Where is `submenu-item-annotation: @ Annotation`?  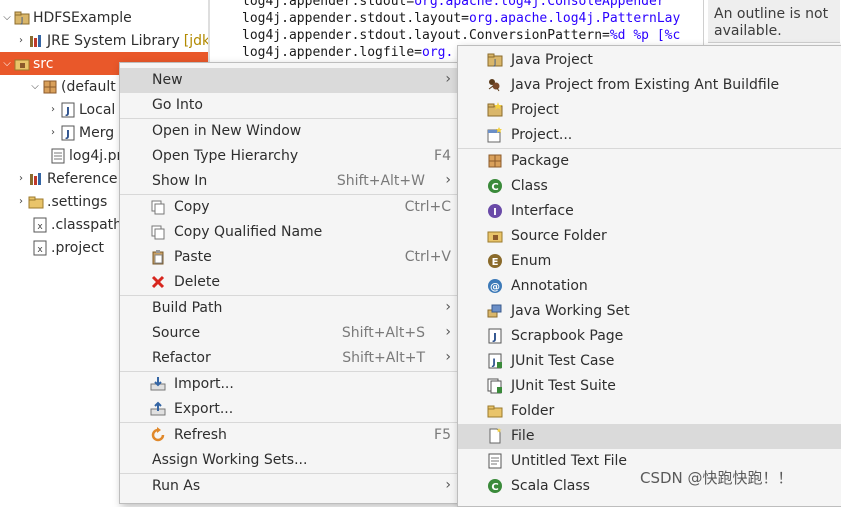
submenu-item-annotation: @ Annotation is located at coordinates (649, 286).